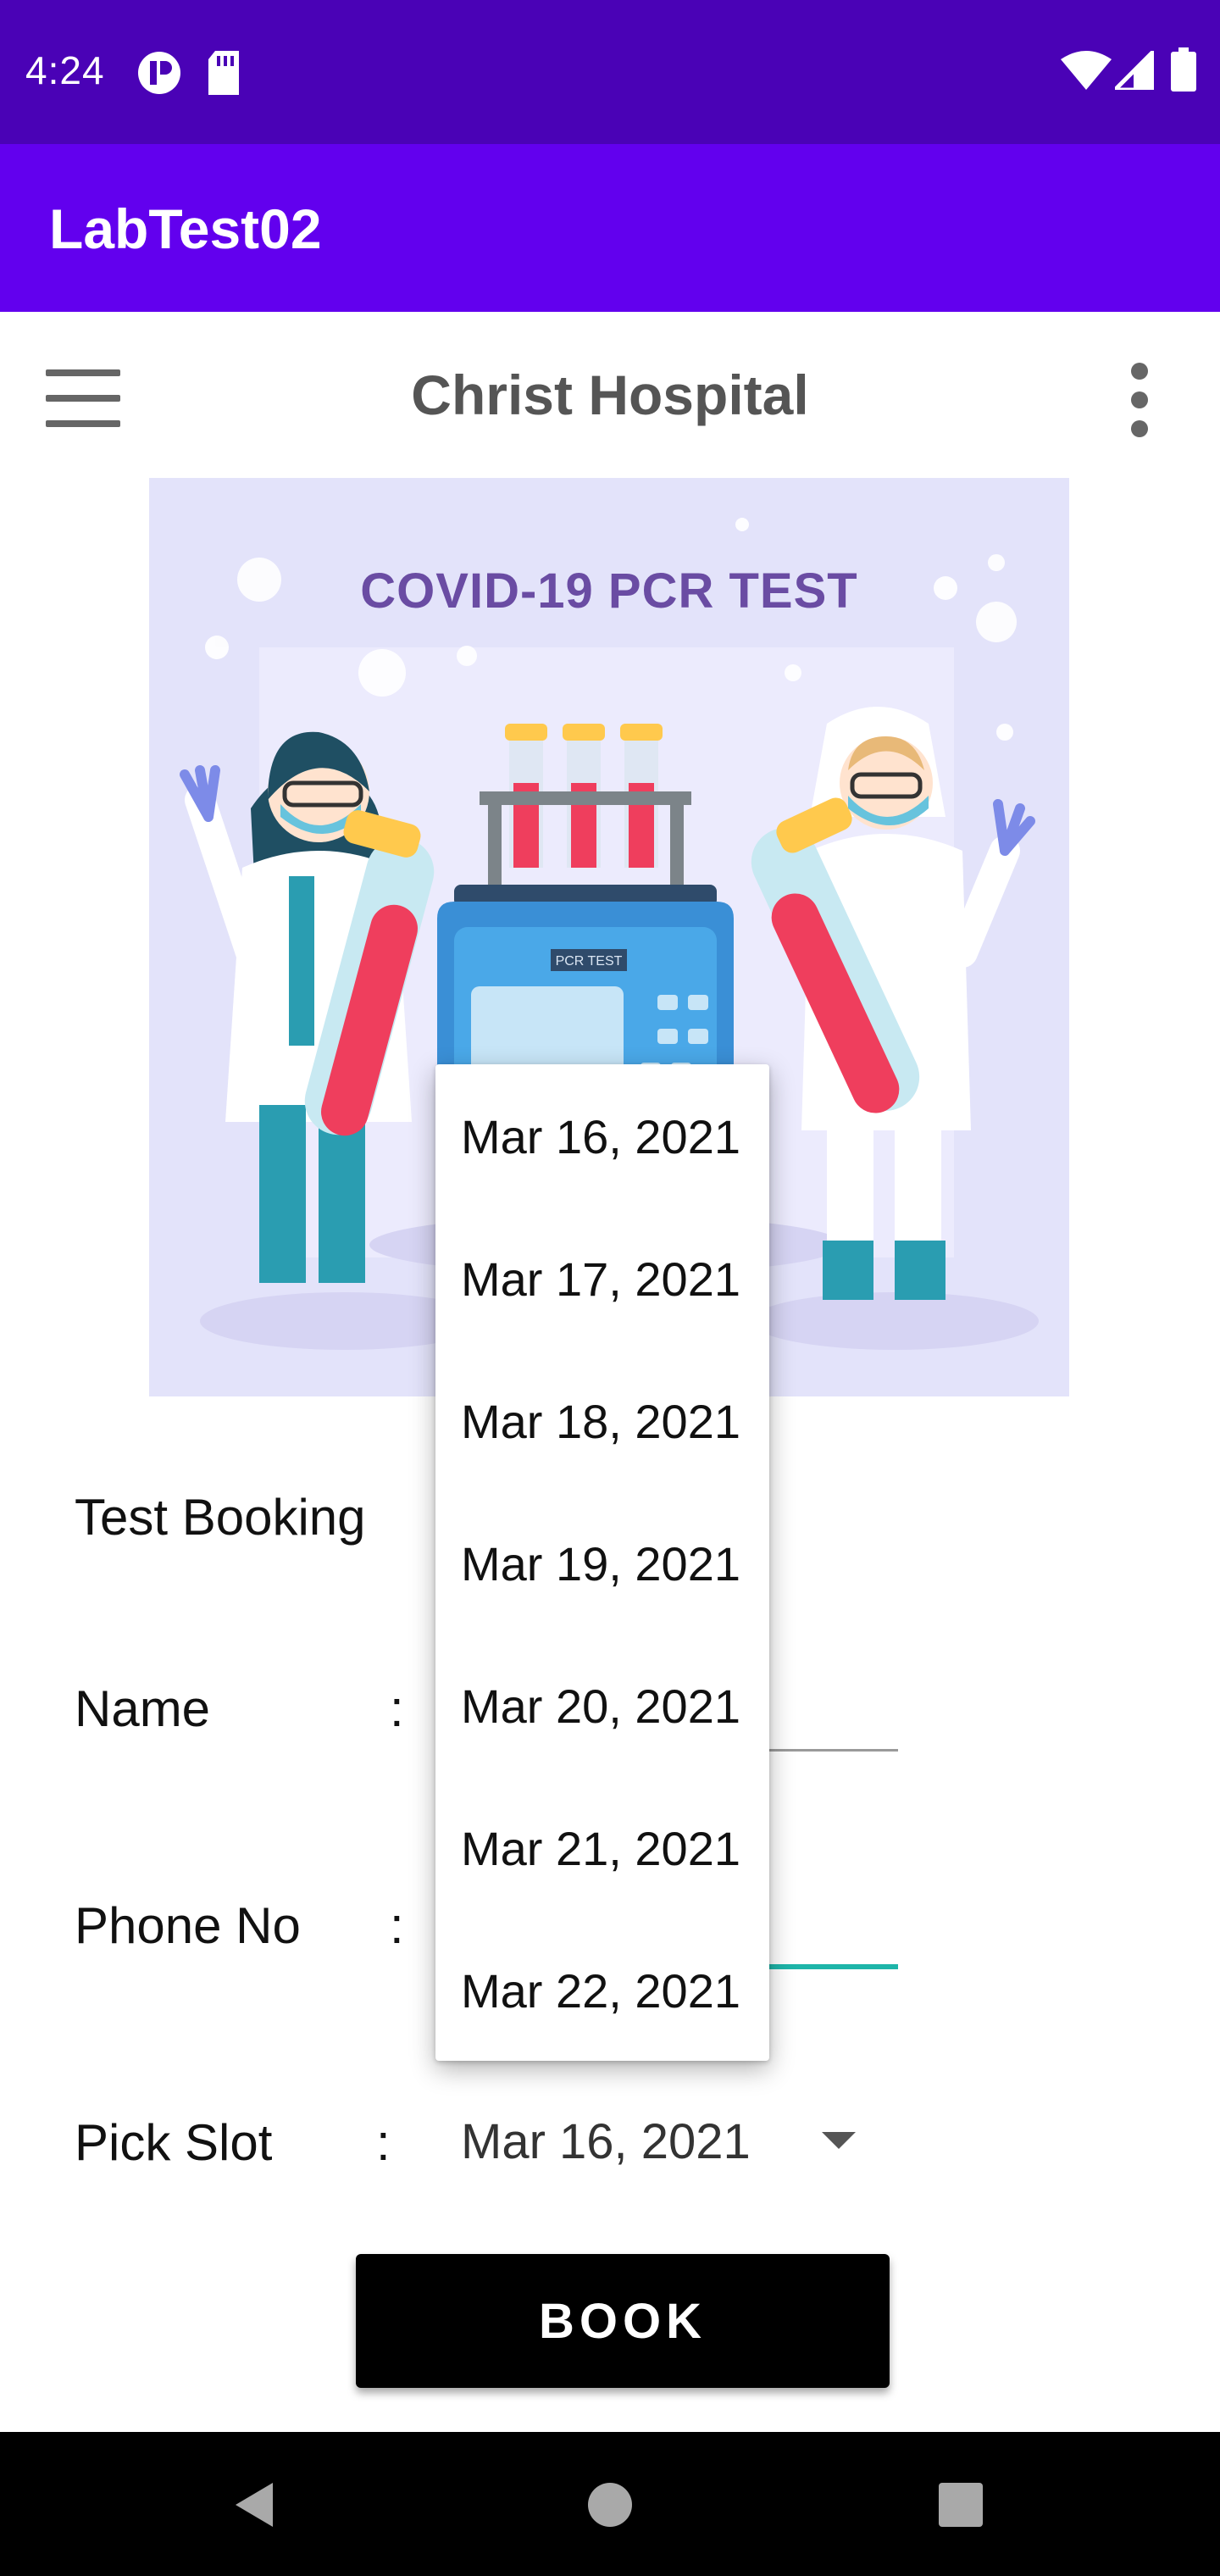 This screenshot has width=1220, height=2576. Describe the element at coordinates (159, 75) in the screenshot. I see `app-notification-icon` at that location.